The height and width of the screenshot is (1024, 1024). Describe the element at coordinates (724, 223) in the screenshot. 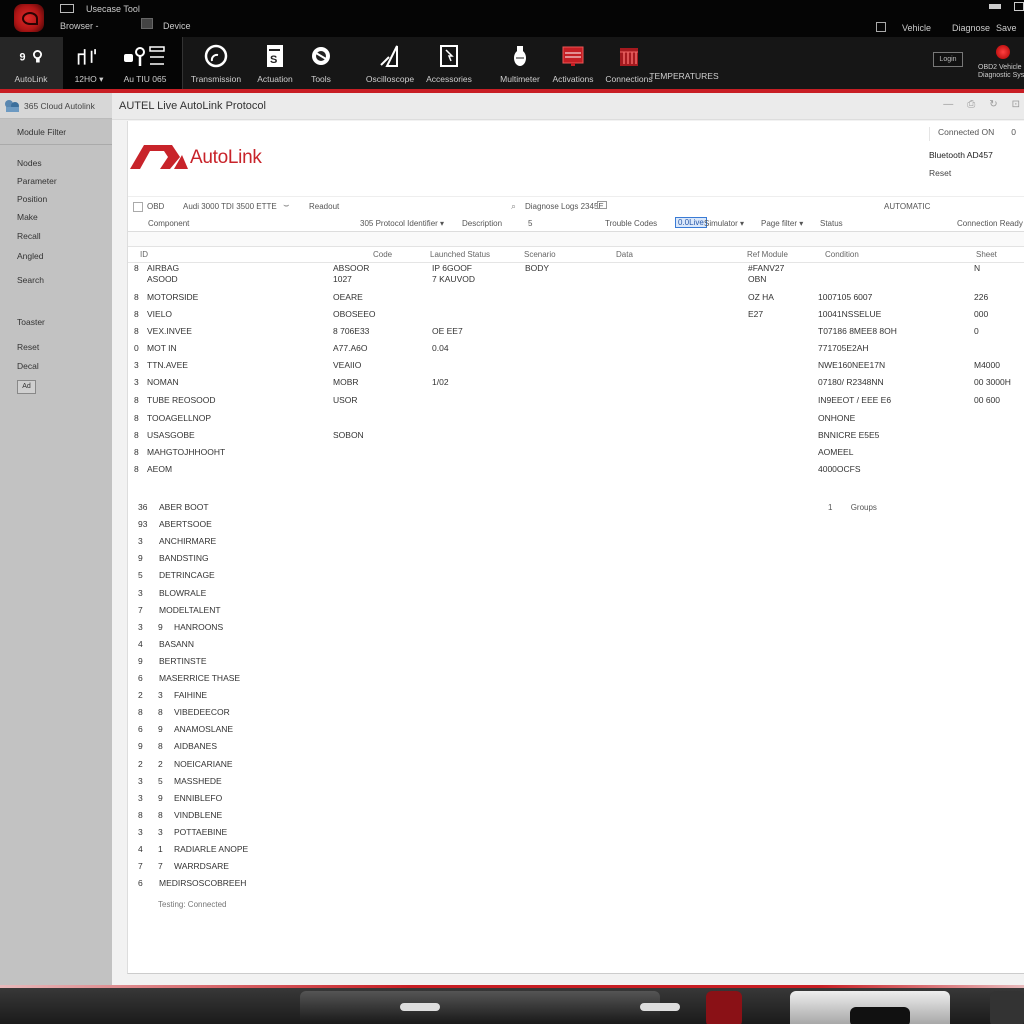

I see `simulator-dropdown: Simulator ▾` at that location.